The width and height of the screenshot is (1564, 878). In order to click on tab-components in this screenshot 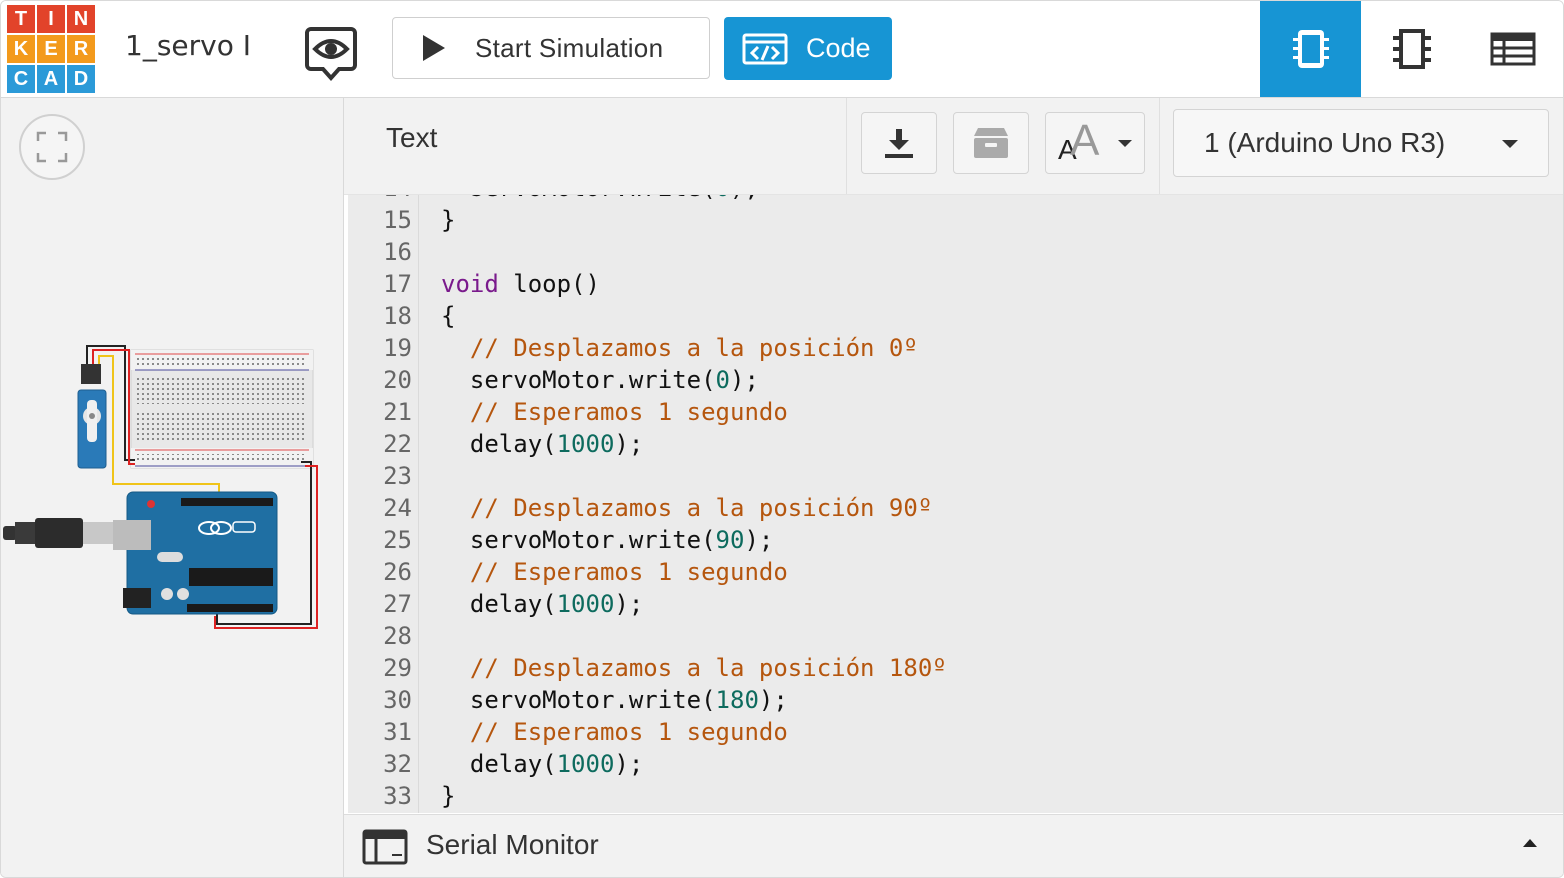, I will do `click(1310, 49)`.